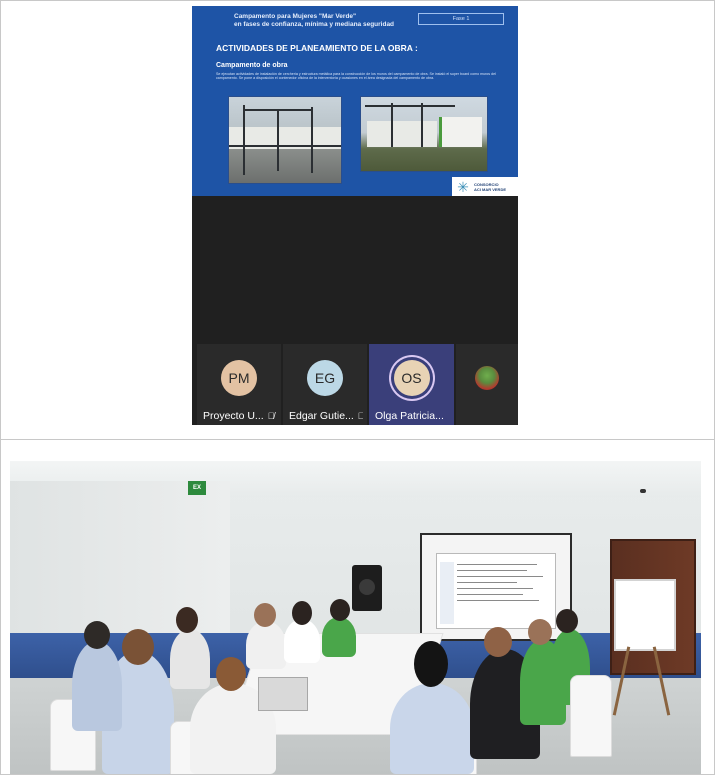 The height and width of the screenshot is (775, 715). I want to click on flipchart, so click(645, 615).